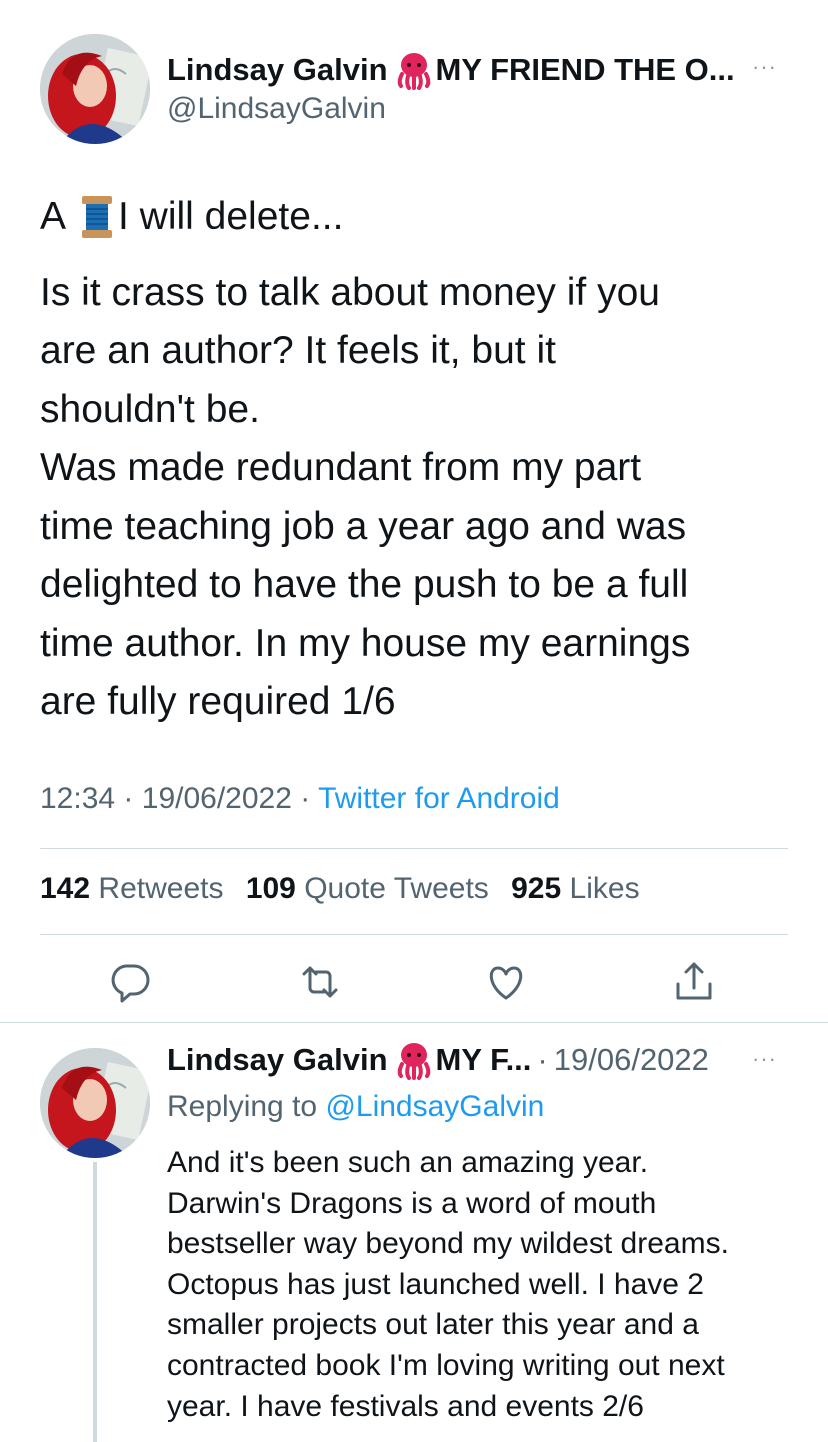 The image size is (828, 1442). I want to click on reply-author-row: Lindsay Galvin MY F... · 19/06/2022, so click(438, 1060).